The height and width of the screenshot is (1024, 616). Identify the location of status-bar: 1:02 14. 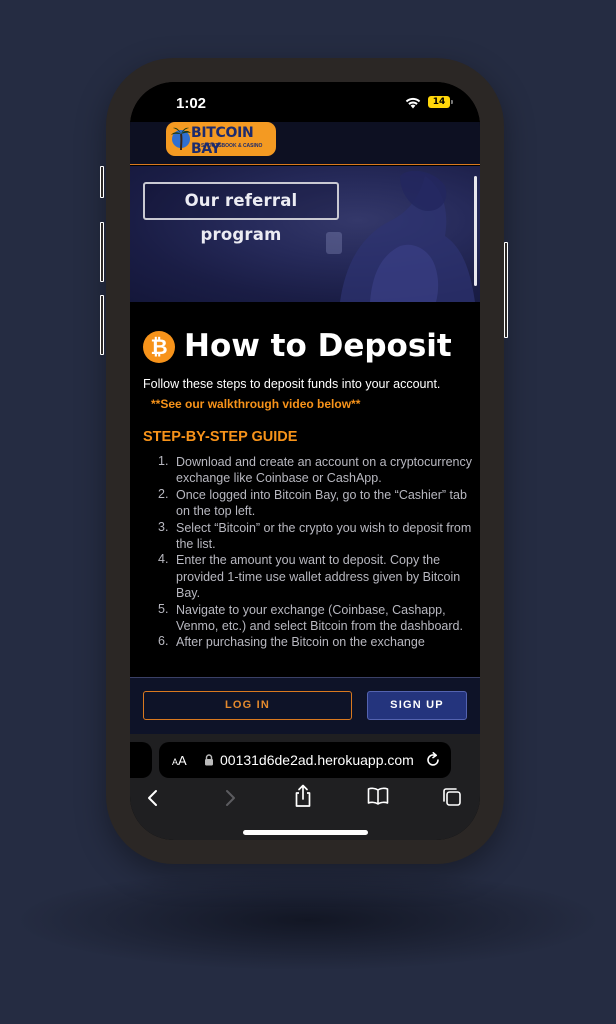
(305, 102).